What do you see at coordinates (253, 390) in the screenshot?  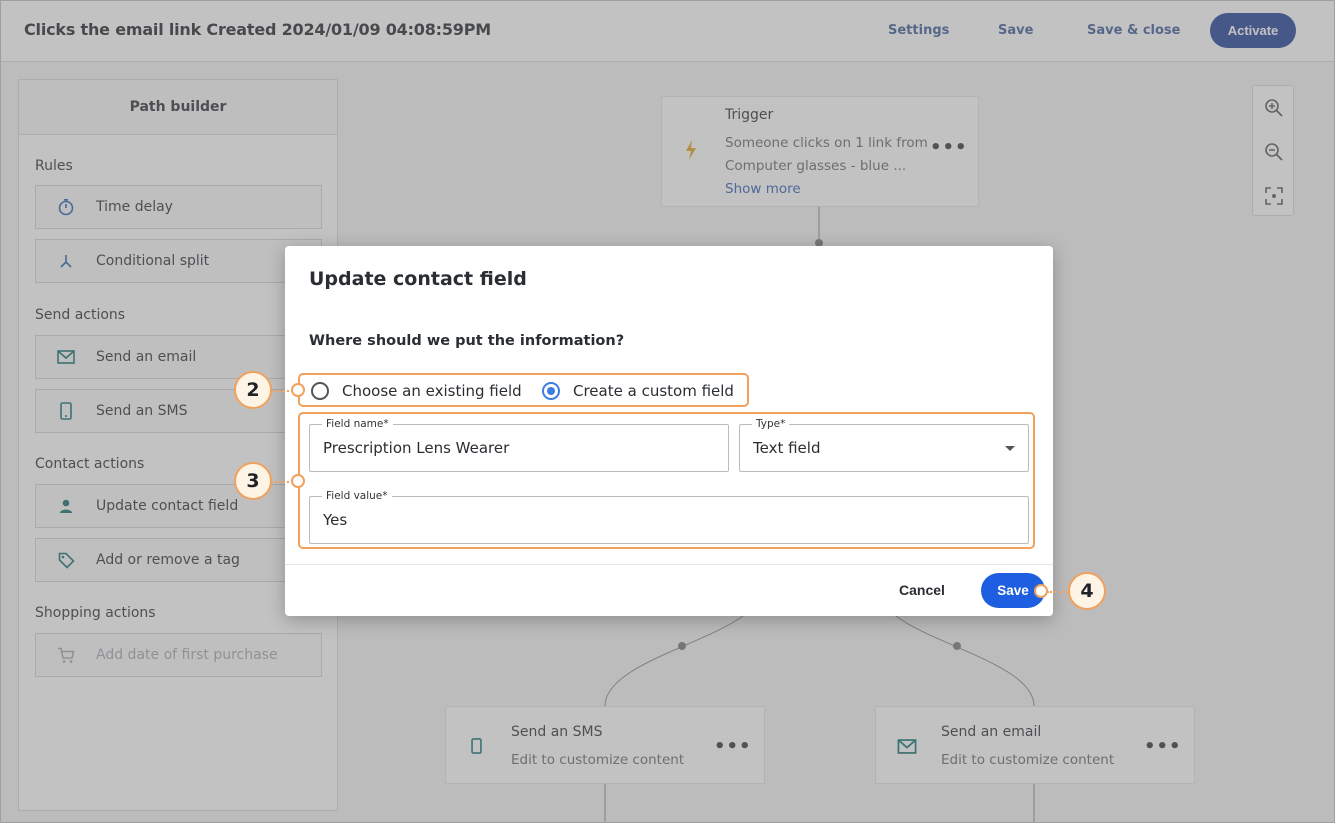 I see `step-2-badge: 2` at bounding box center [253, 390].